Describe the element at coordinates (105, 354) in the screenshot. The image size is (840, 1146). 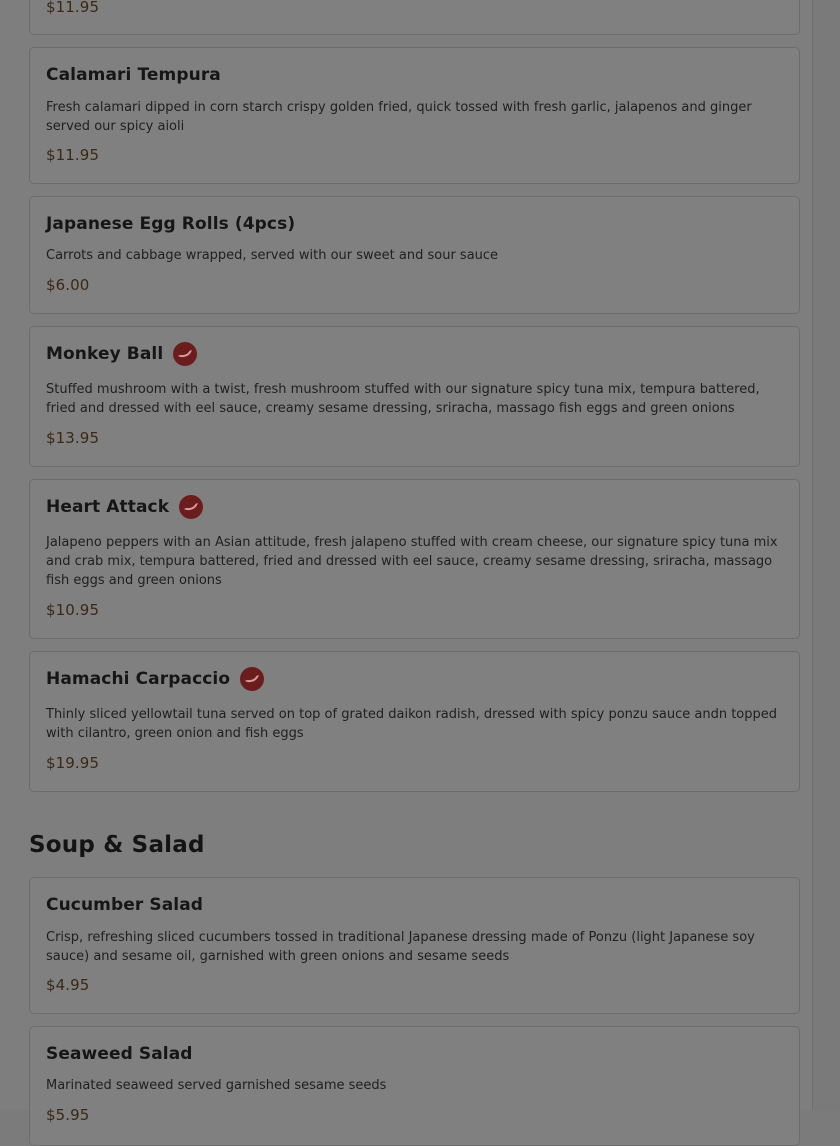
I see `item-name: Monkey Ball` at that location.